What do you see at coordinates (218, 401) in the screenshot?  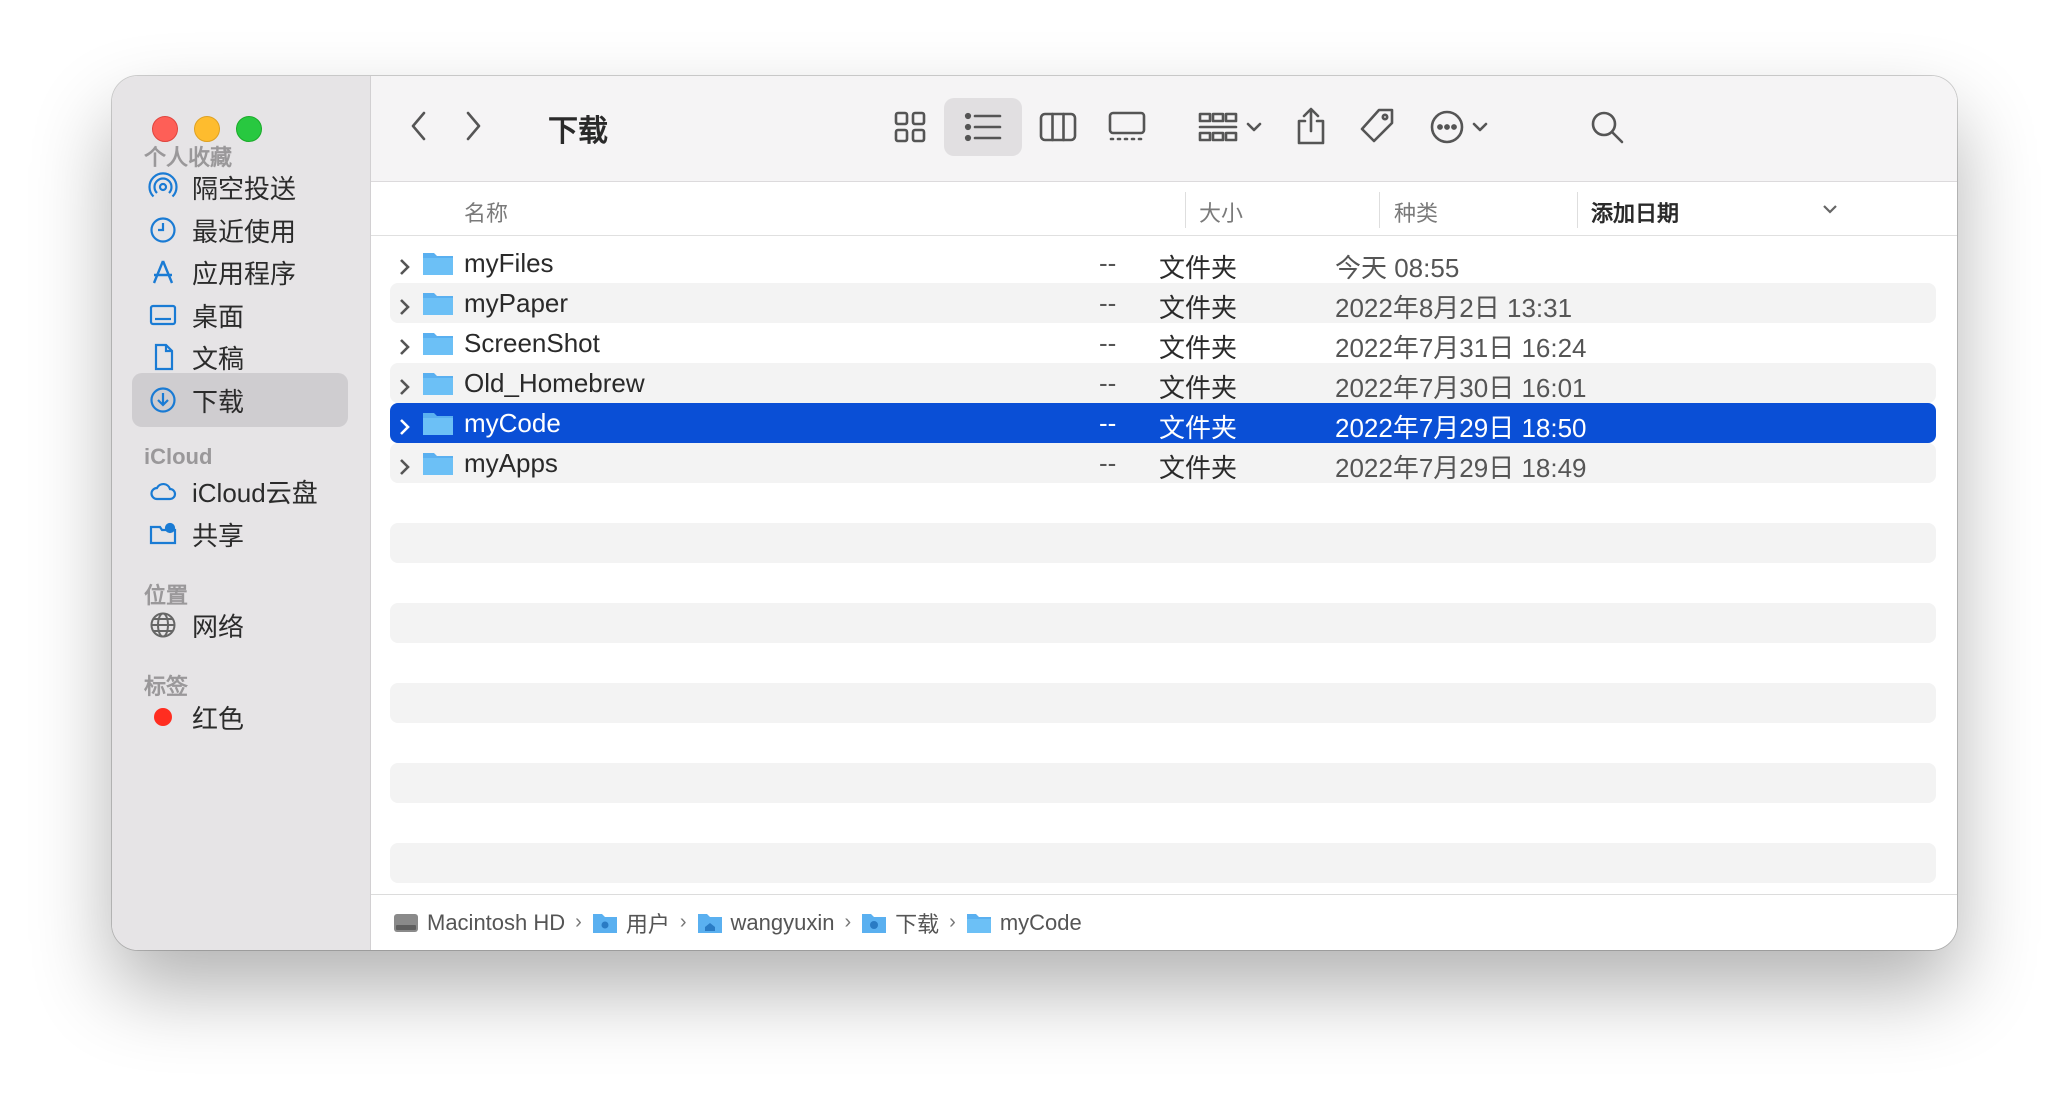 I see `sidebar-item-label: 下载` at bounding box center [218, 401].